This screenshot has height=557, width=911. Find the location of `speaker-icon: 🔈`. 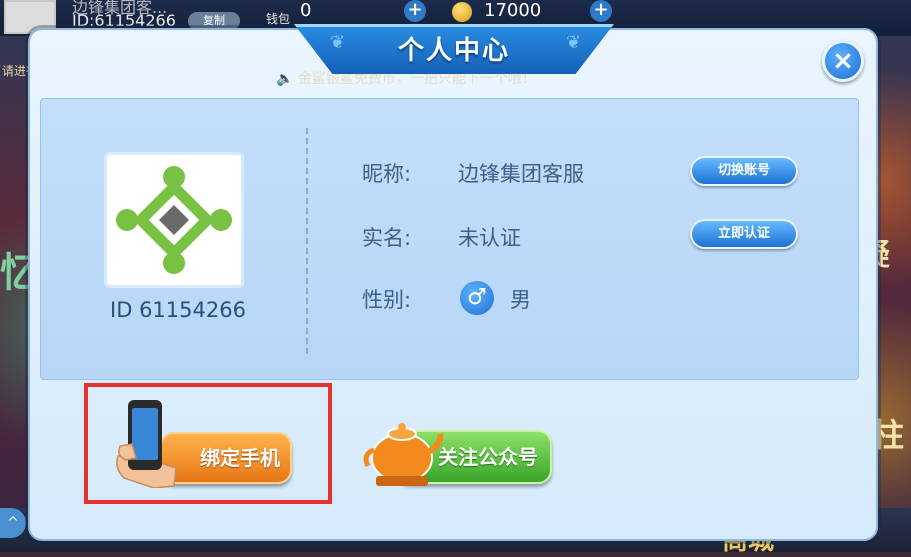

speaker-icon: 🔈 is located at coordinates (285, 79).